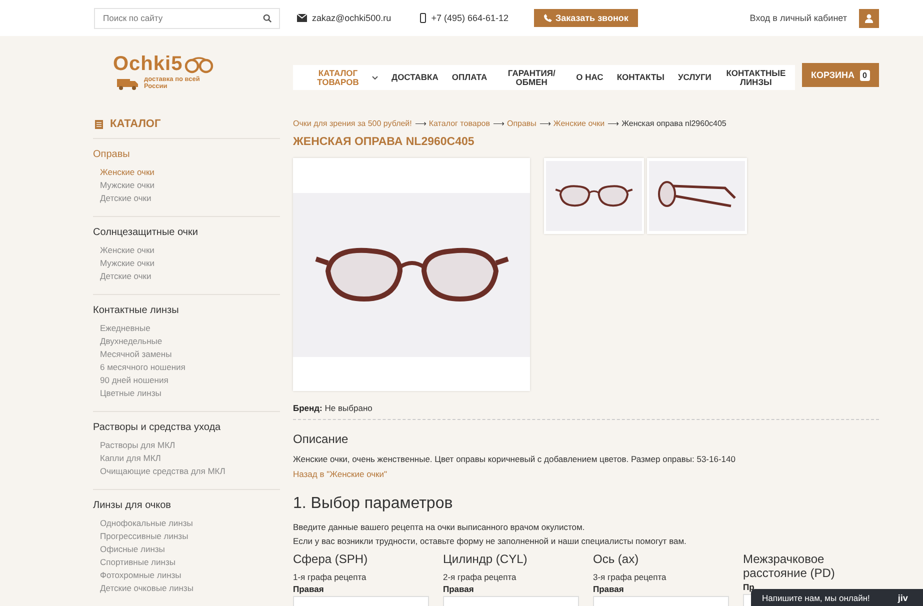  I want to click on search-icon, so click(267, 18).